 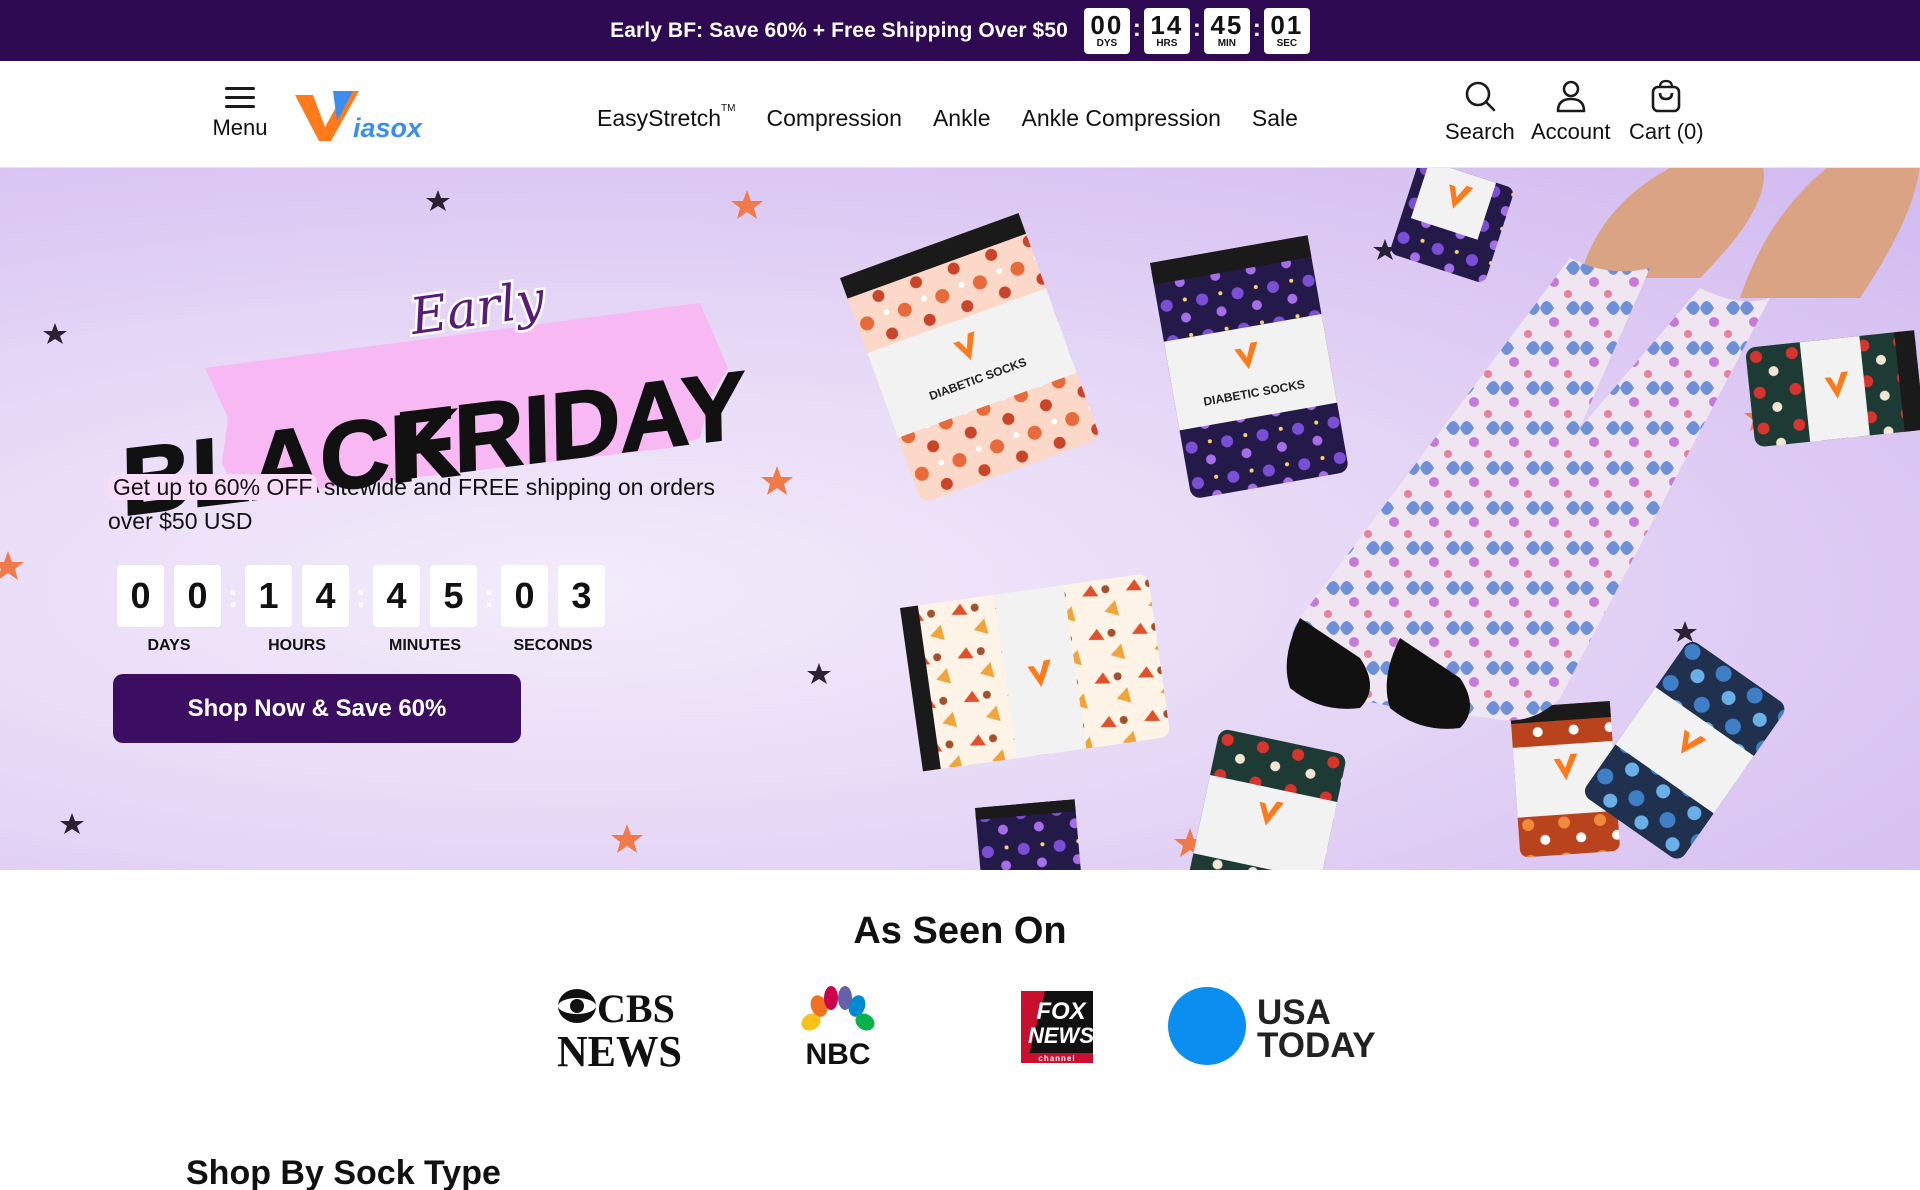 I want to click on sock-pack-ghost, so click(x=1027, y=834).